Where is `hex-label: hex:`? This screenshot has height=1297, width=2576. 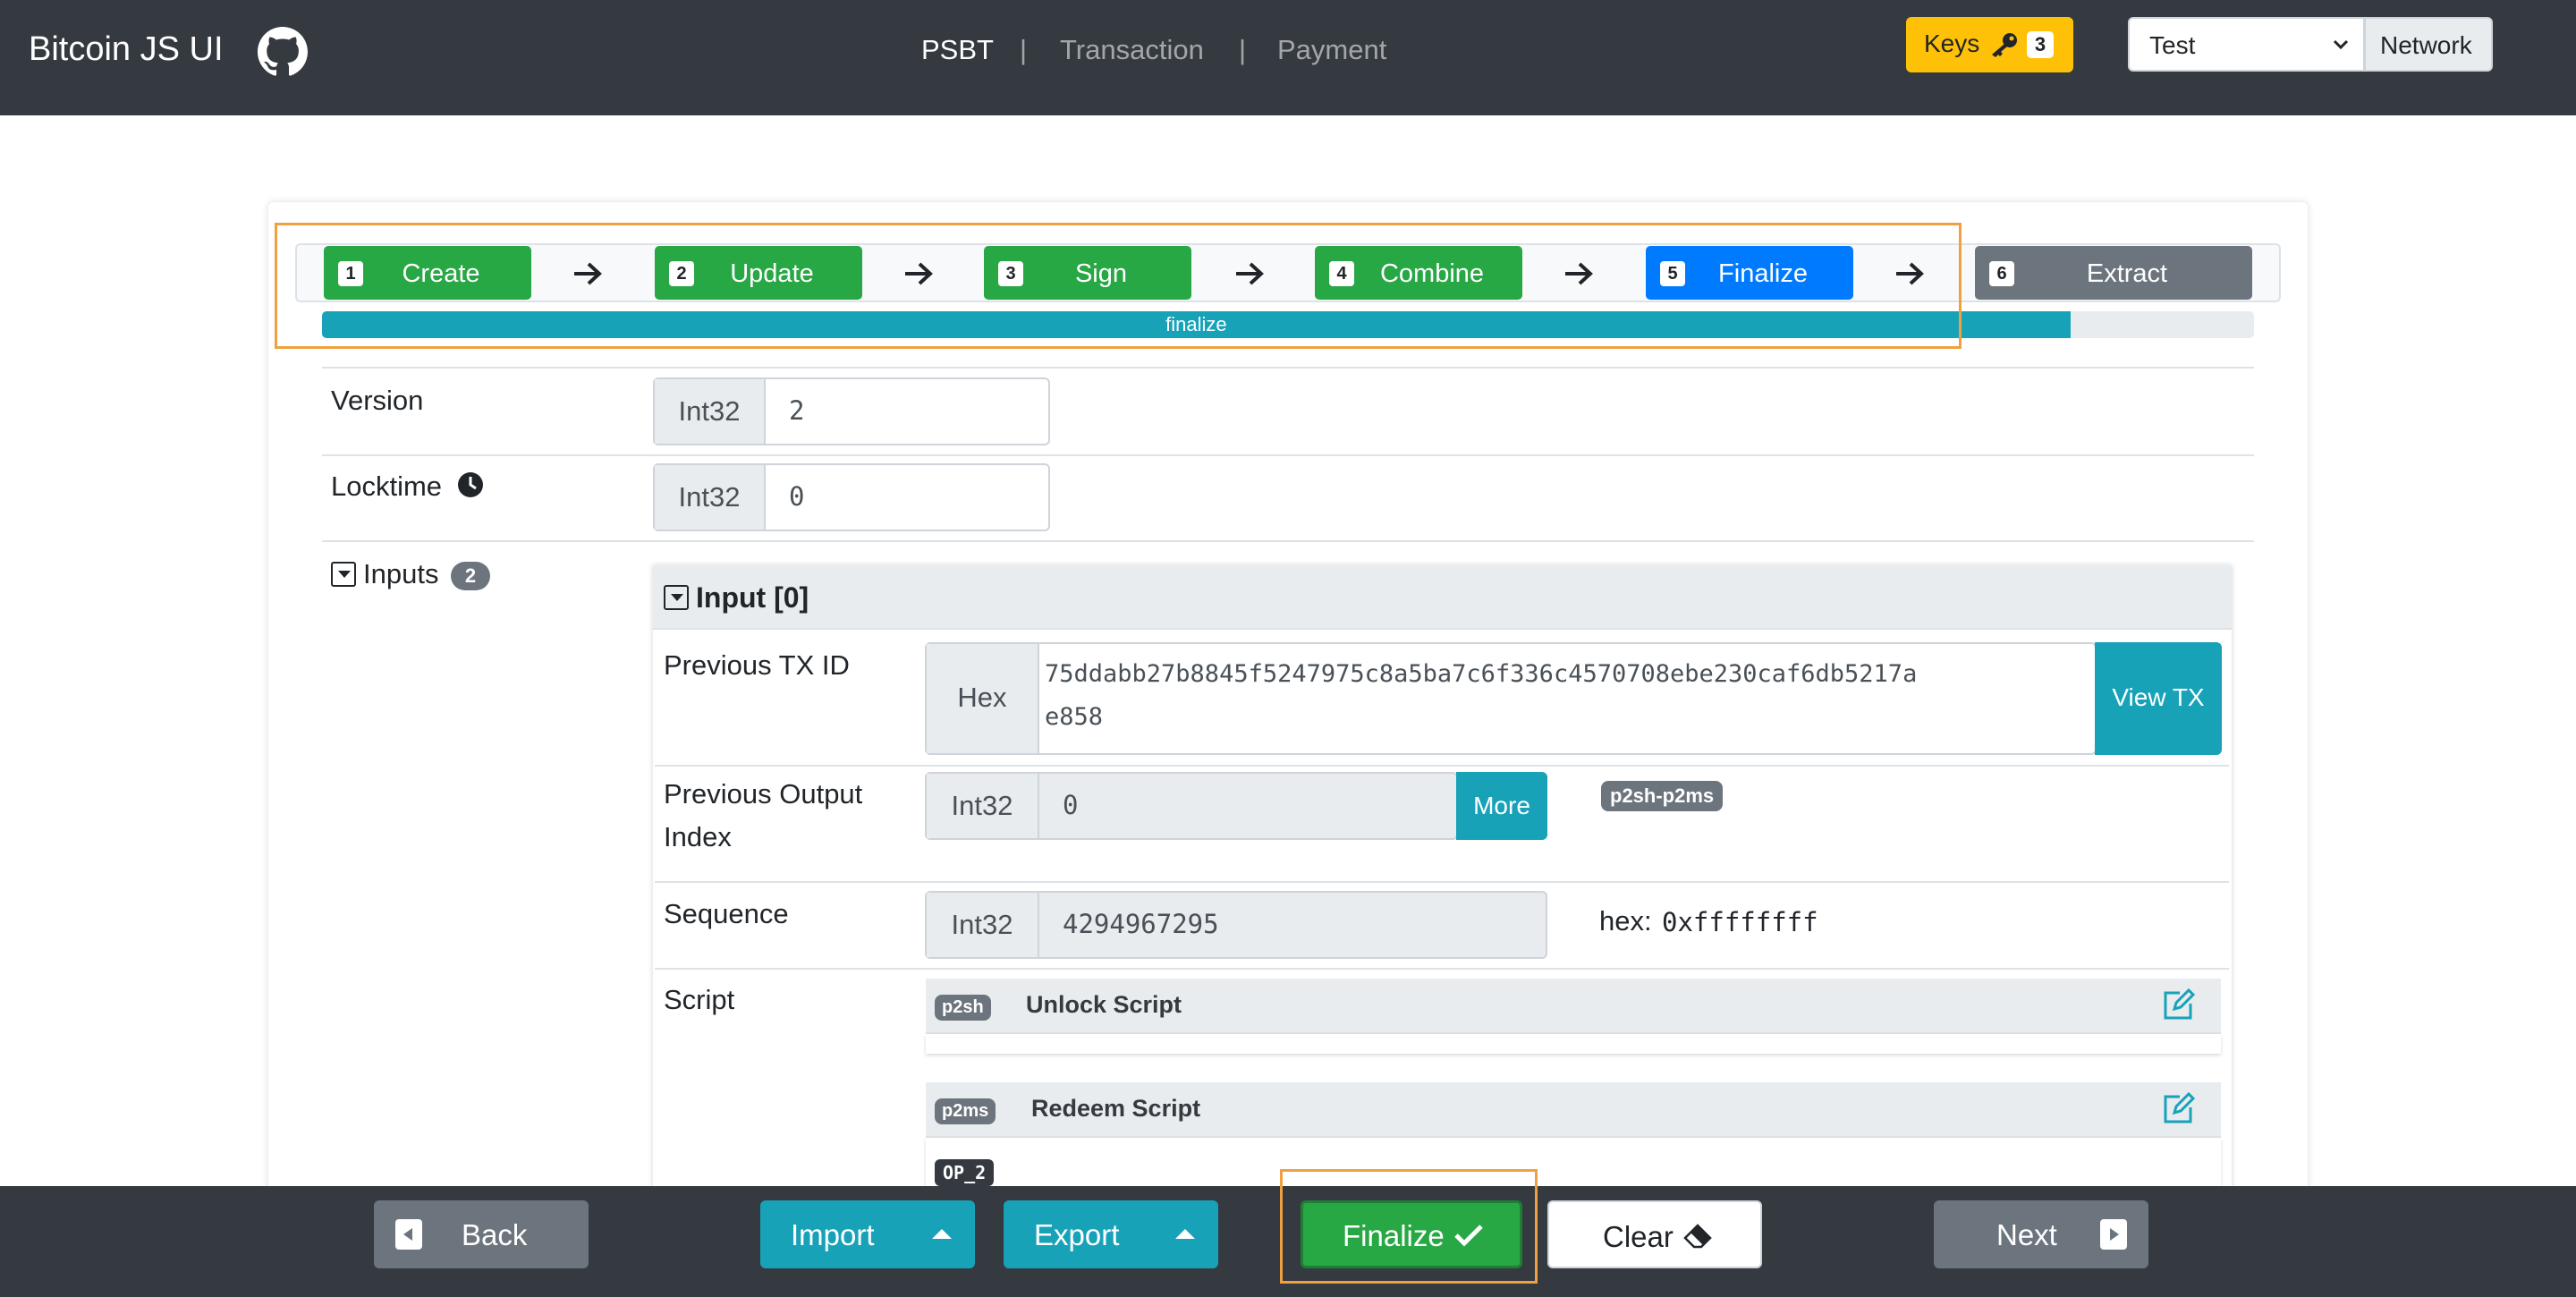 hex-label: hex: is located at coordinates (1625, 921).